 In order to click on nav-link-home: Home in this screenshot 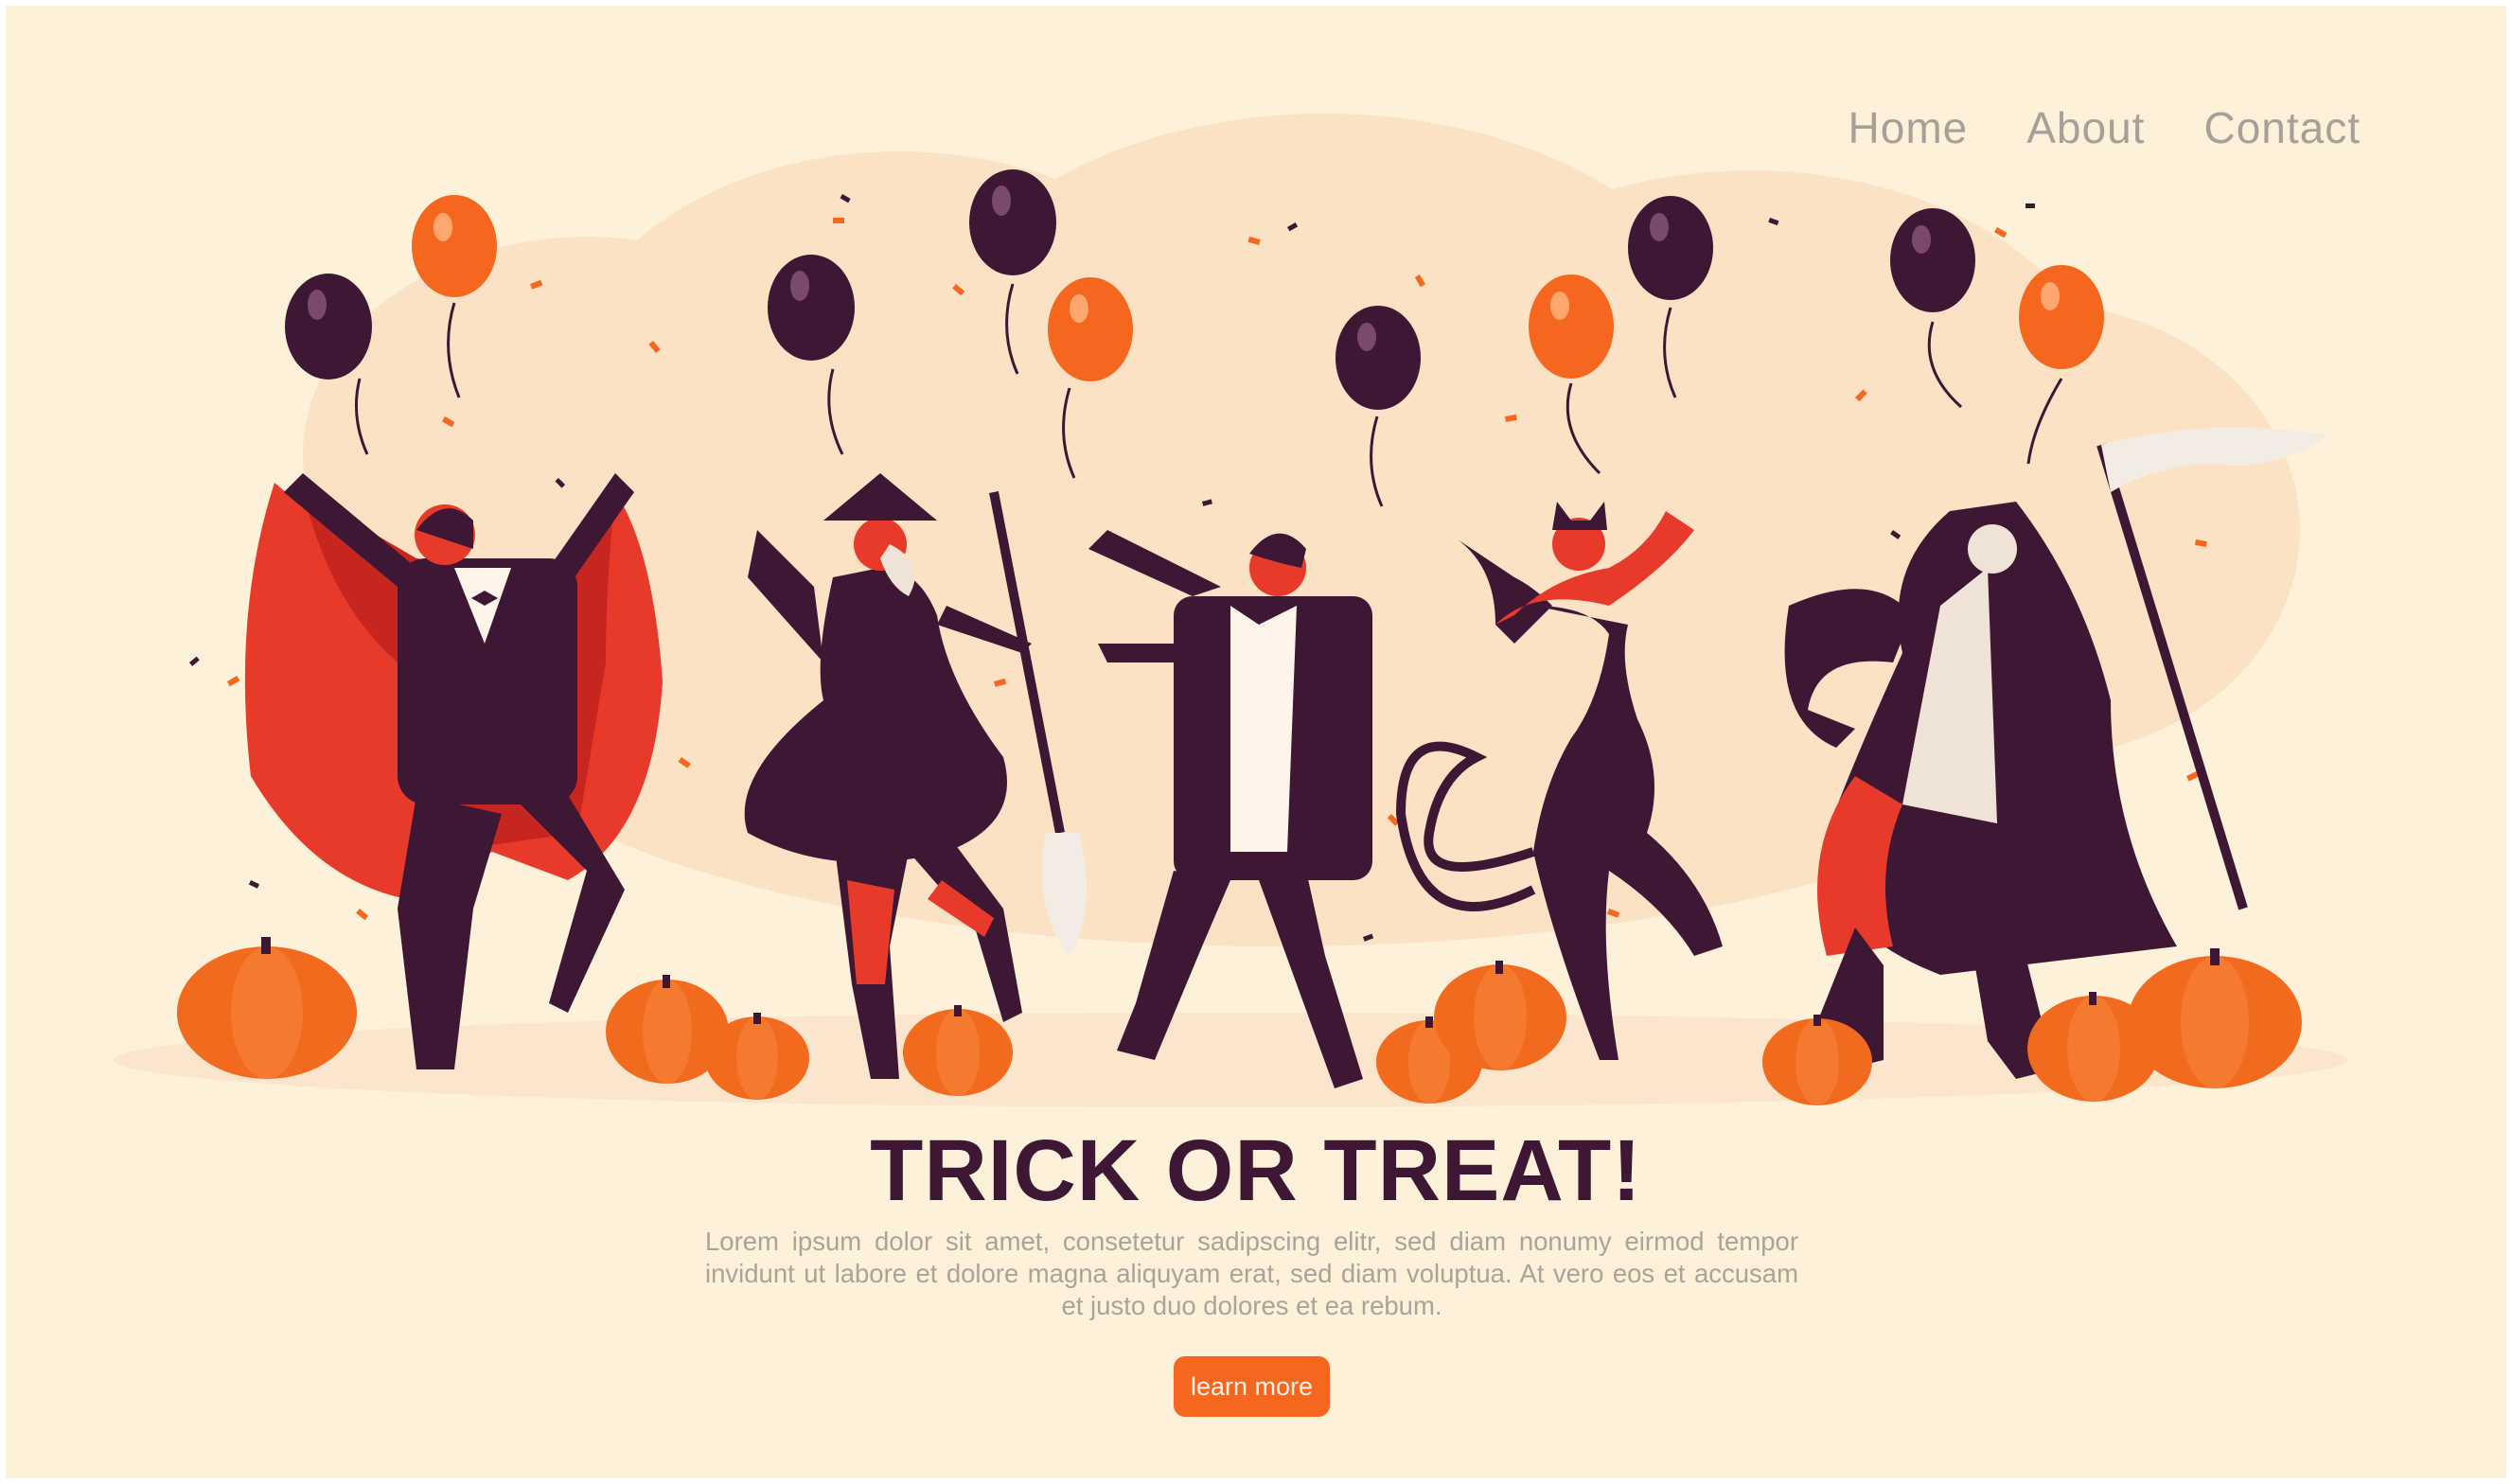, I will do `click(1909, 127)`.